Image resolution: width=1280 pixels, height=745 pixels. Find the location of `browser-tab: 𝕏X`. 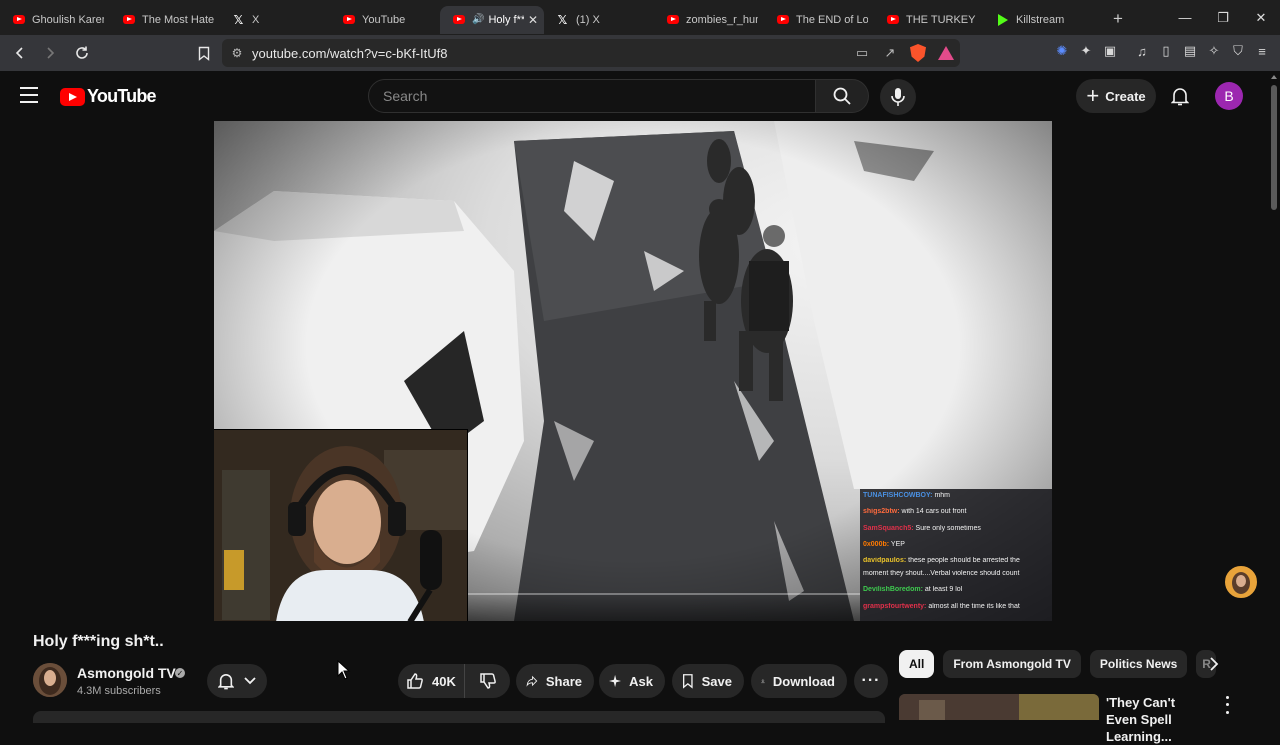

browser-tab: 𝕏X is located at coordinates (275, 20).